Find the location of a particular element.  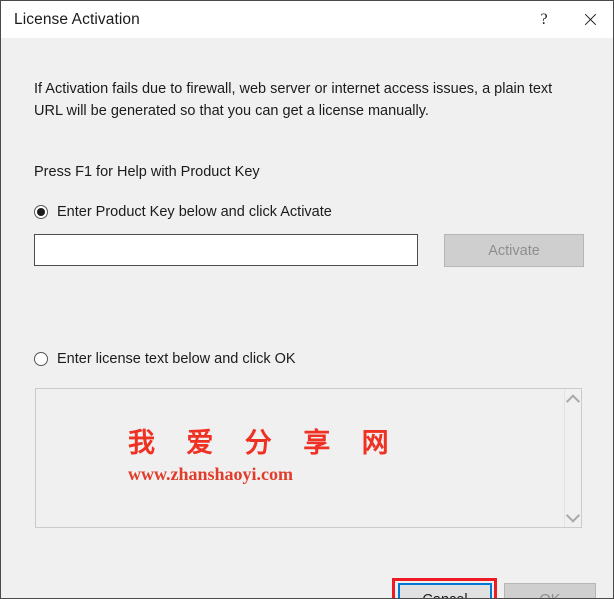

window-title: License Activation is located at coordinates (77, 19).